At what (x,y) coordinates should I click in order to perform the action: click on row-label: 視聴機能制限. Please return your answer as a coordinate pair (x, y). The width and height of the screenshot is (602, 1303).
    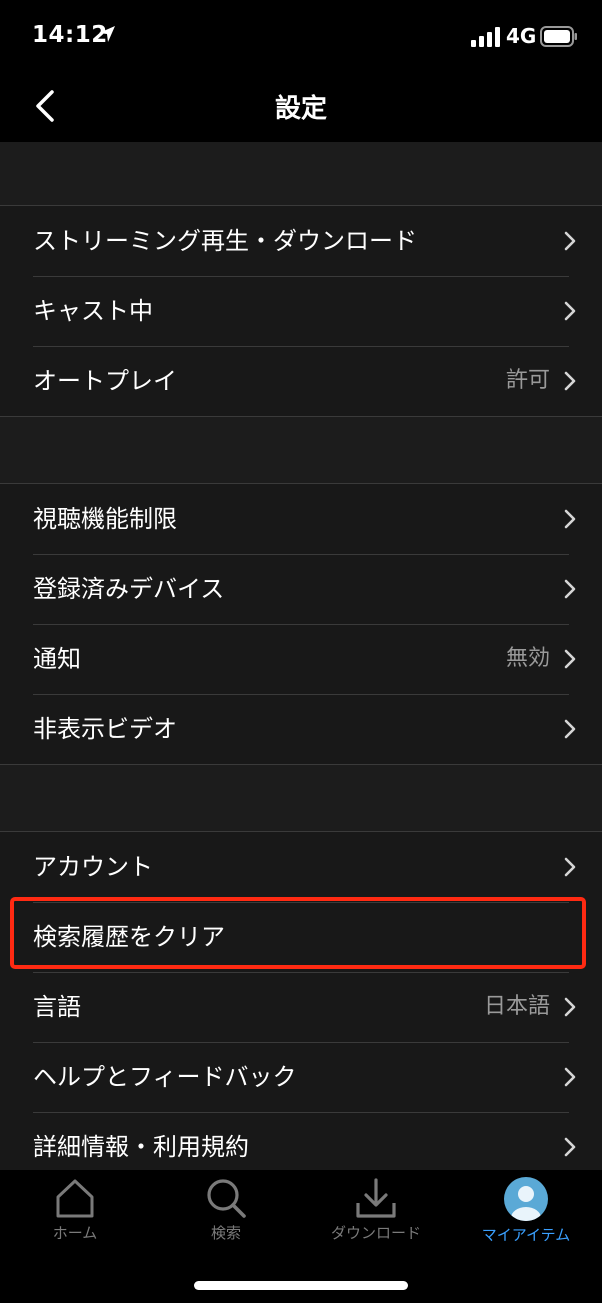
    Looking at the image, I should click on (105, 519).